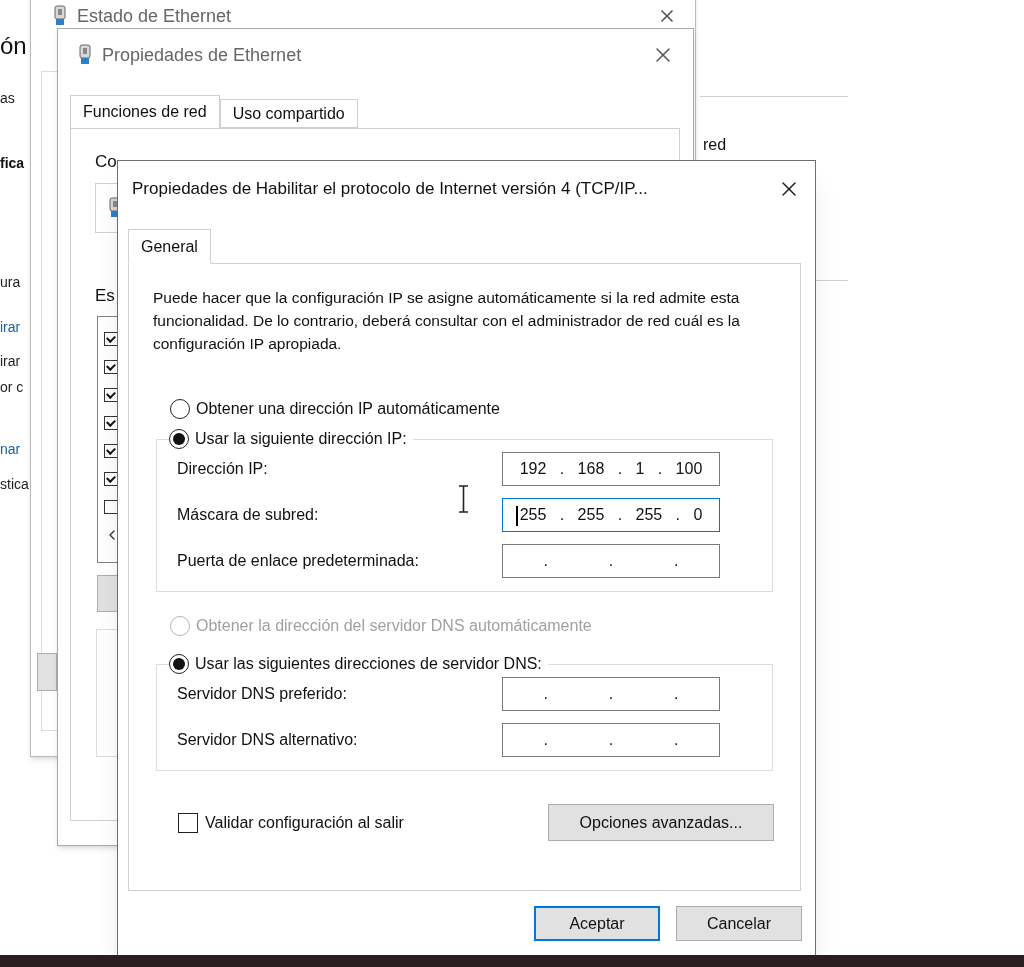 This screenshot has height=967, width=1024. What do you see at coordinates (597, 923) in the screenshot?
I see `dialog-button: Aceptar` at bounding box center [597, 923].